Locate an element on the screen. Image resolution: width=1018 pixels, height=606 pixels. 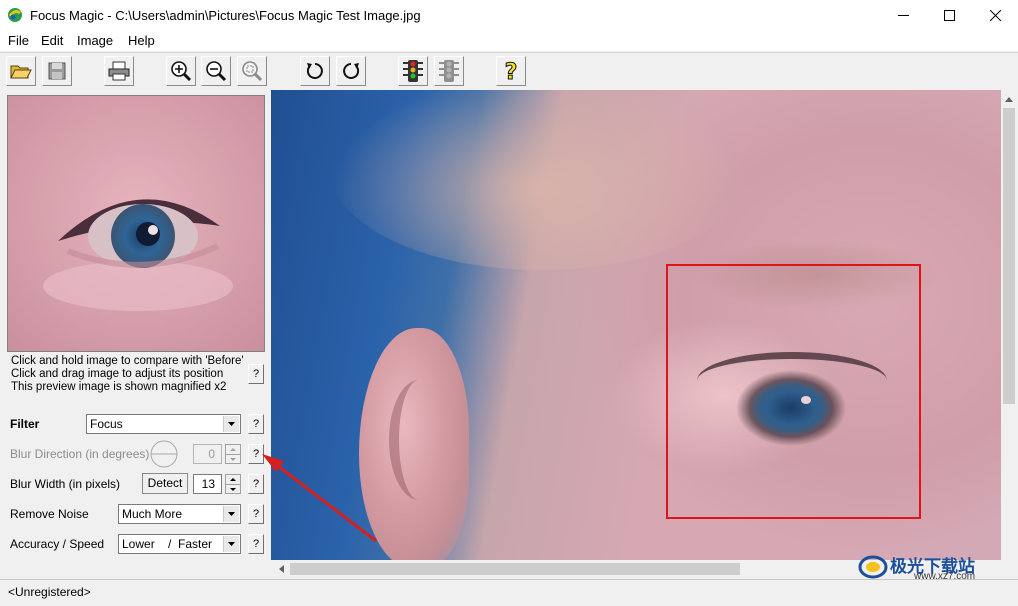
remove-noise-value: Much More is located at coordinates (152, 514).